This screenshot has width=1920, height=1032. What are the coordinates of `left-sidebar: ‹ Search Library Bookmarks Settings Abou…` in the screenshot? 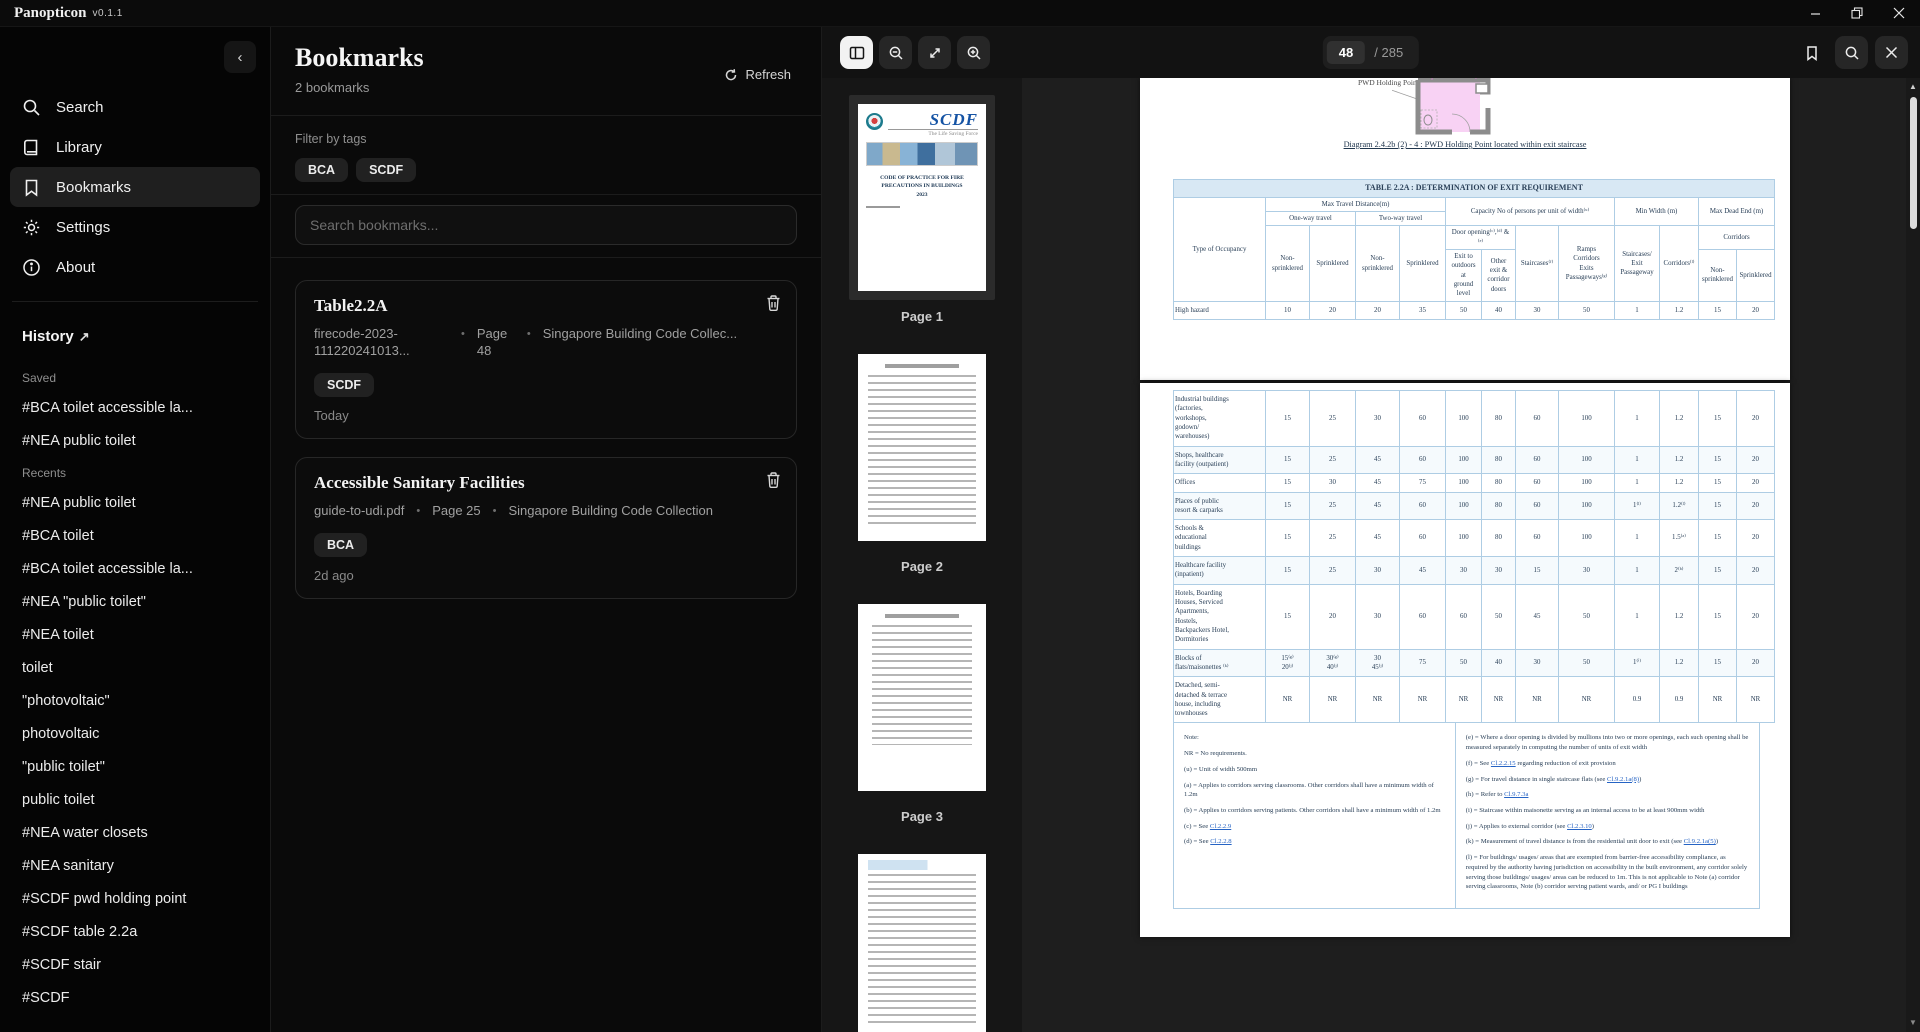 It's located at (135, 529).